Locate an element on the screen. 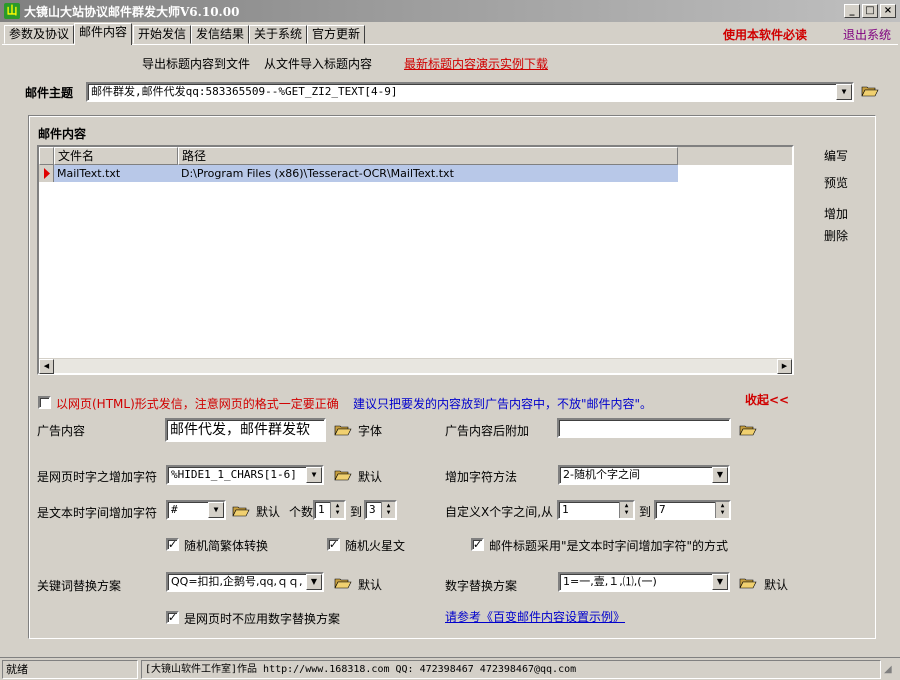  tab-about: 关于系统 is located at coordinates (278, 34).